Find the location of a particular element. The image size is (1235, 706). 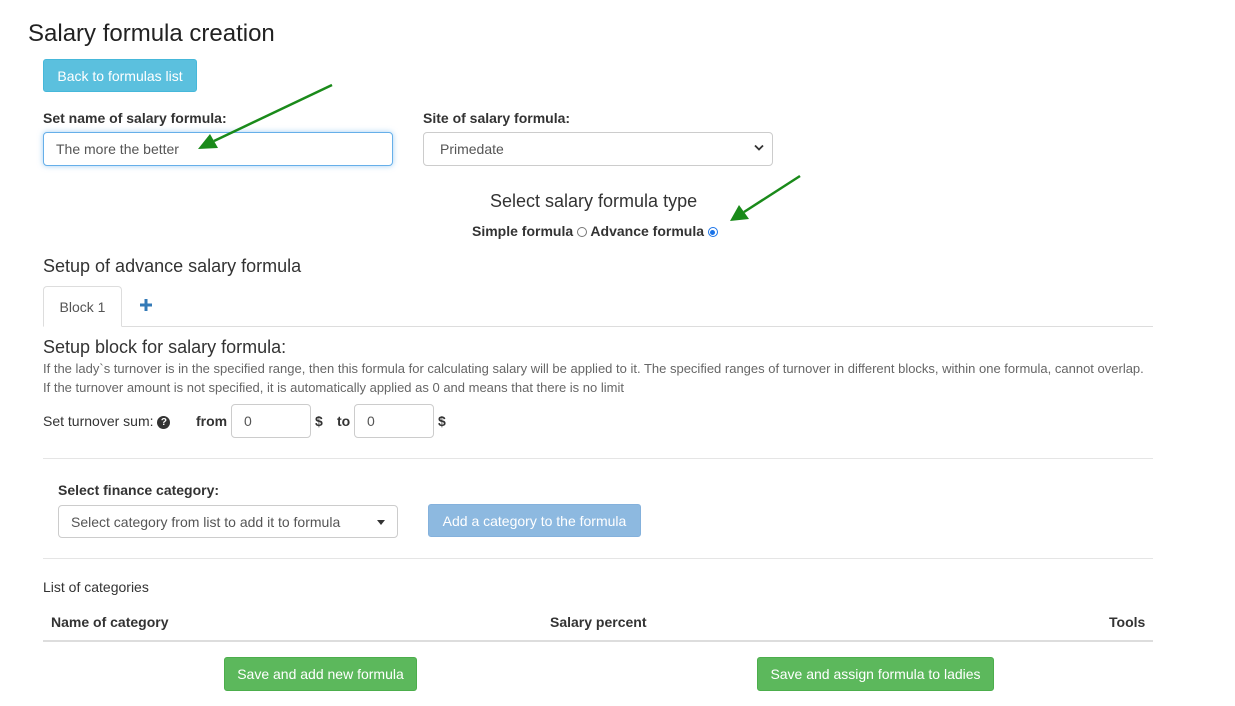

formula-name-value: The more the better is located at coordinates (117, 149).